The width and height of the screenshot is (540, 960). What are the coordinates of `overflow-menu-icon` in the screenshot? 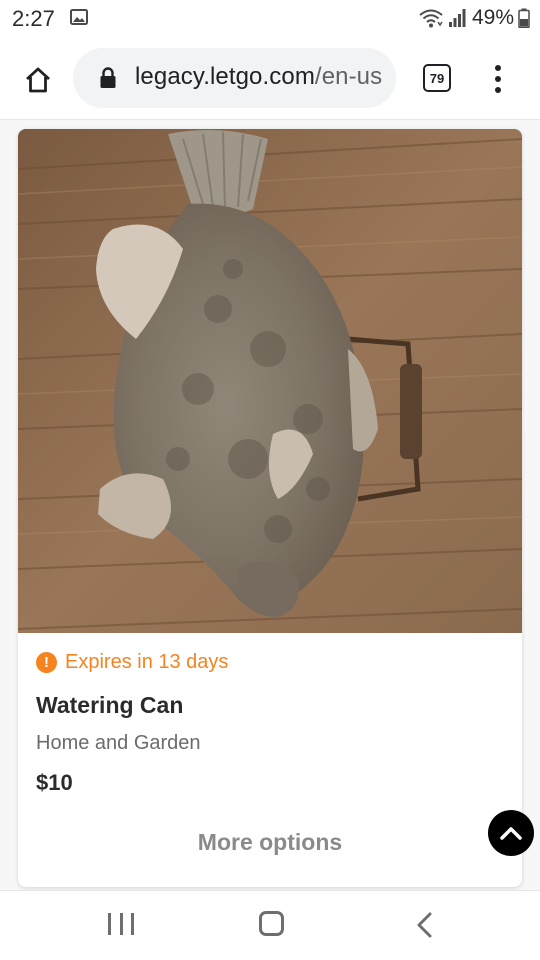 It's located at (498, 68).